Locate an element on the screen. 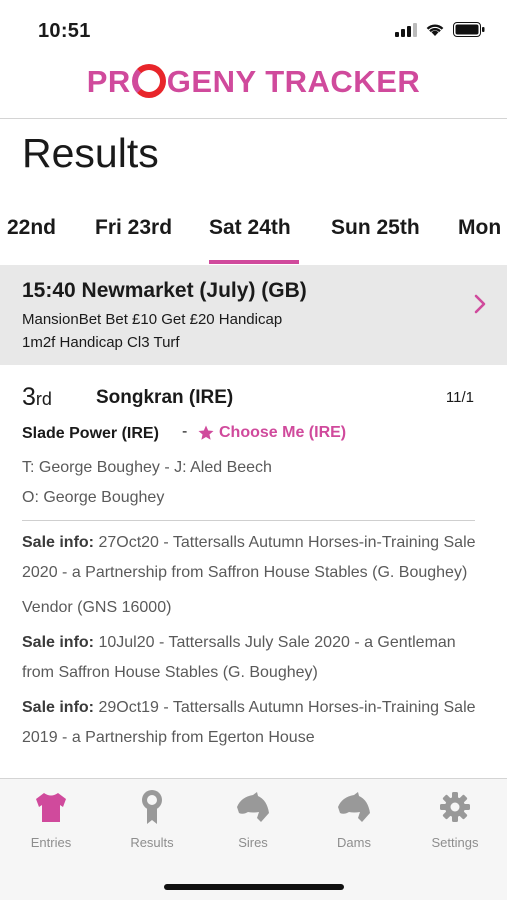 This screenshot has width=507, height=900. progeny-tracker-logo: PR GENY TRACKER is located at coordinates (253, 82).